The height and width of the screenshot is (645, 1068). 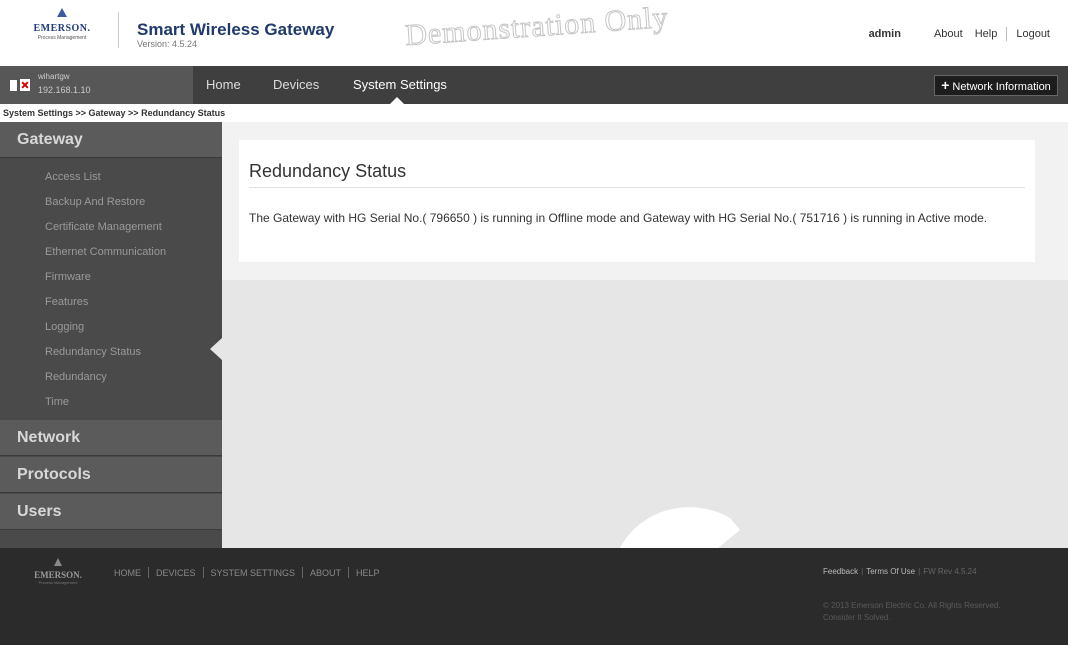 I want to click on footer-link-devices: DEVICES, so click(x=176, y=573).